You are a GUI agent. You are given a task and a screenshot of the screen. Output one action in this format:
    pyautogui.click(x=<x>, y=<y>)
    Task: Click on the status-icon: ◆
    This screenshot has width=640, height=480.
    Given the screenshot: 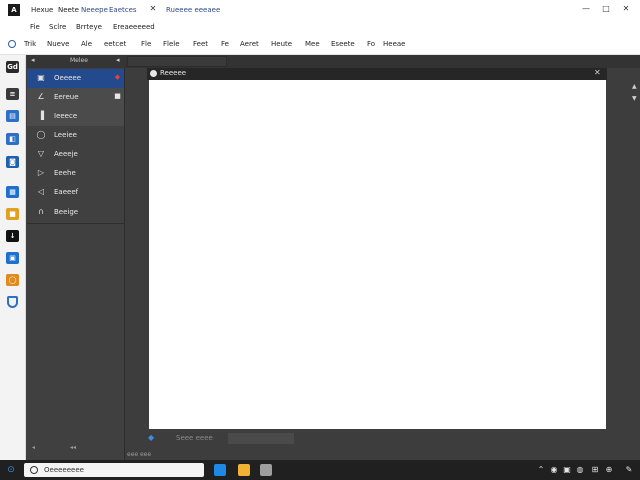 What is the action you would take?
    pyautogui.click(x=151, y=437)
    